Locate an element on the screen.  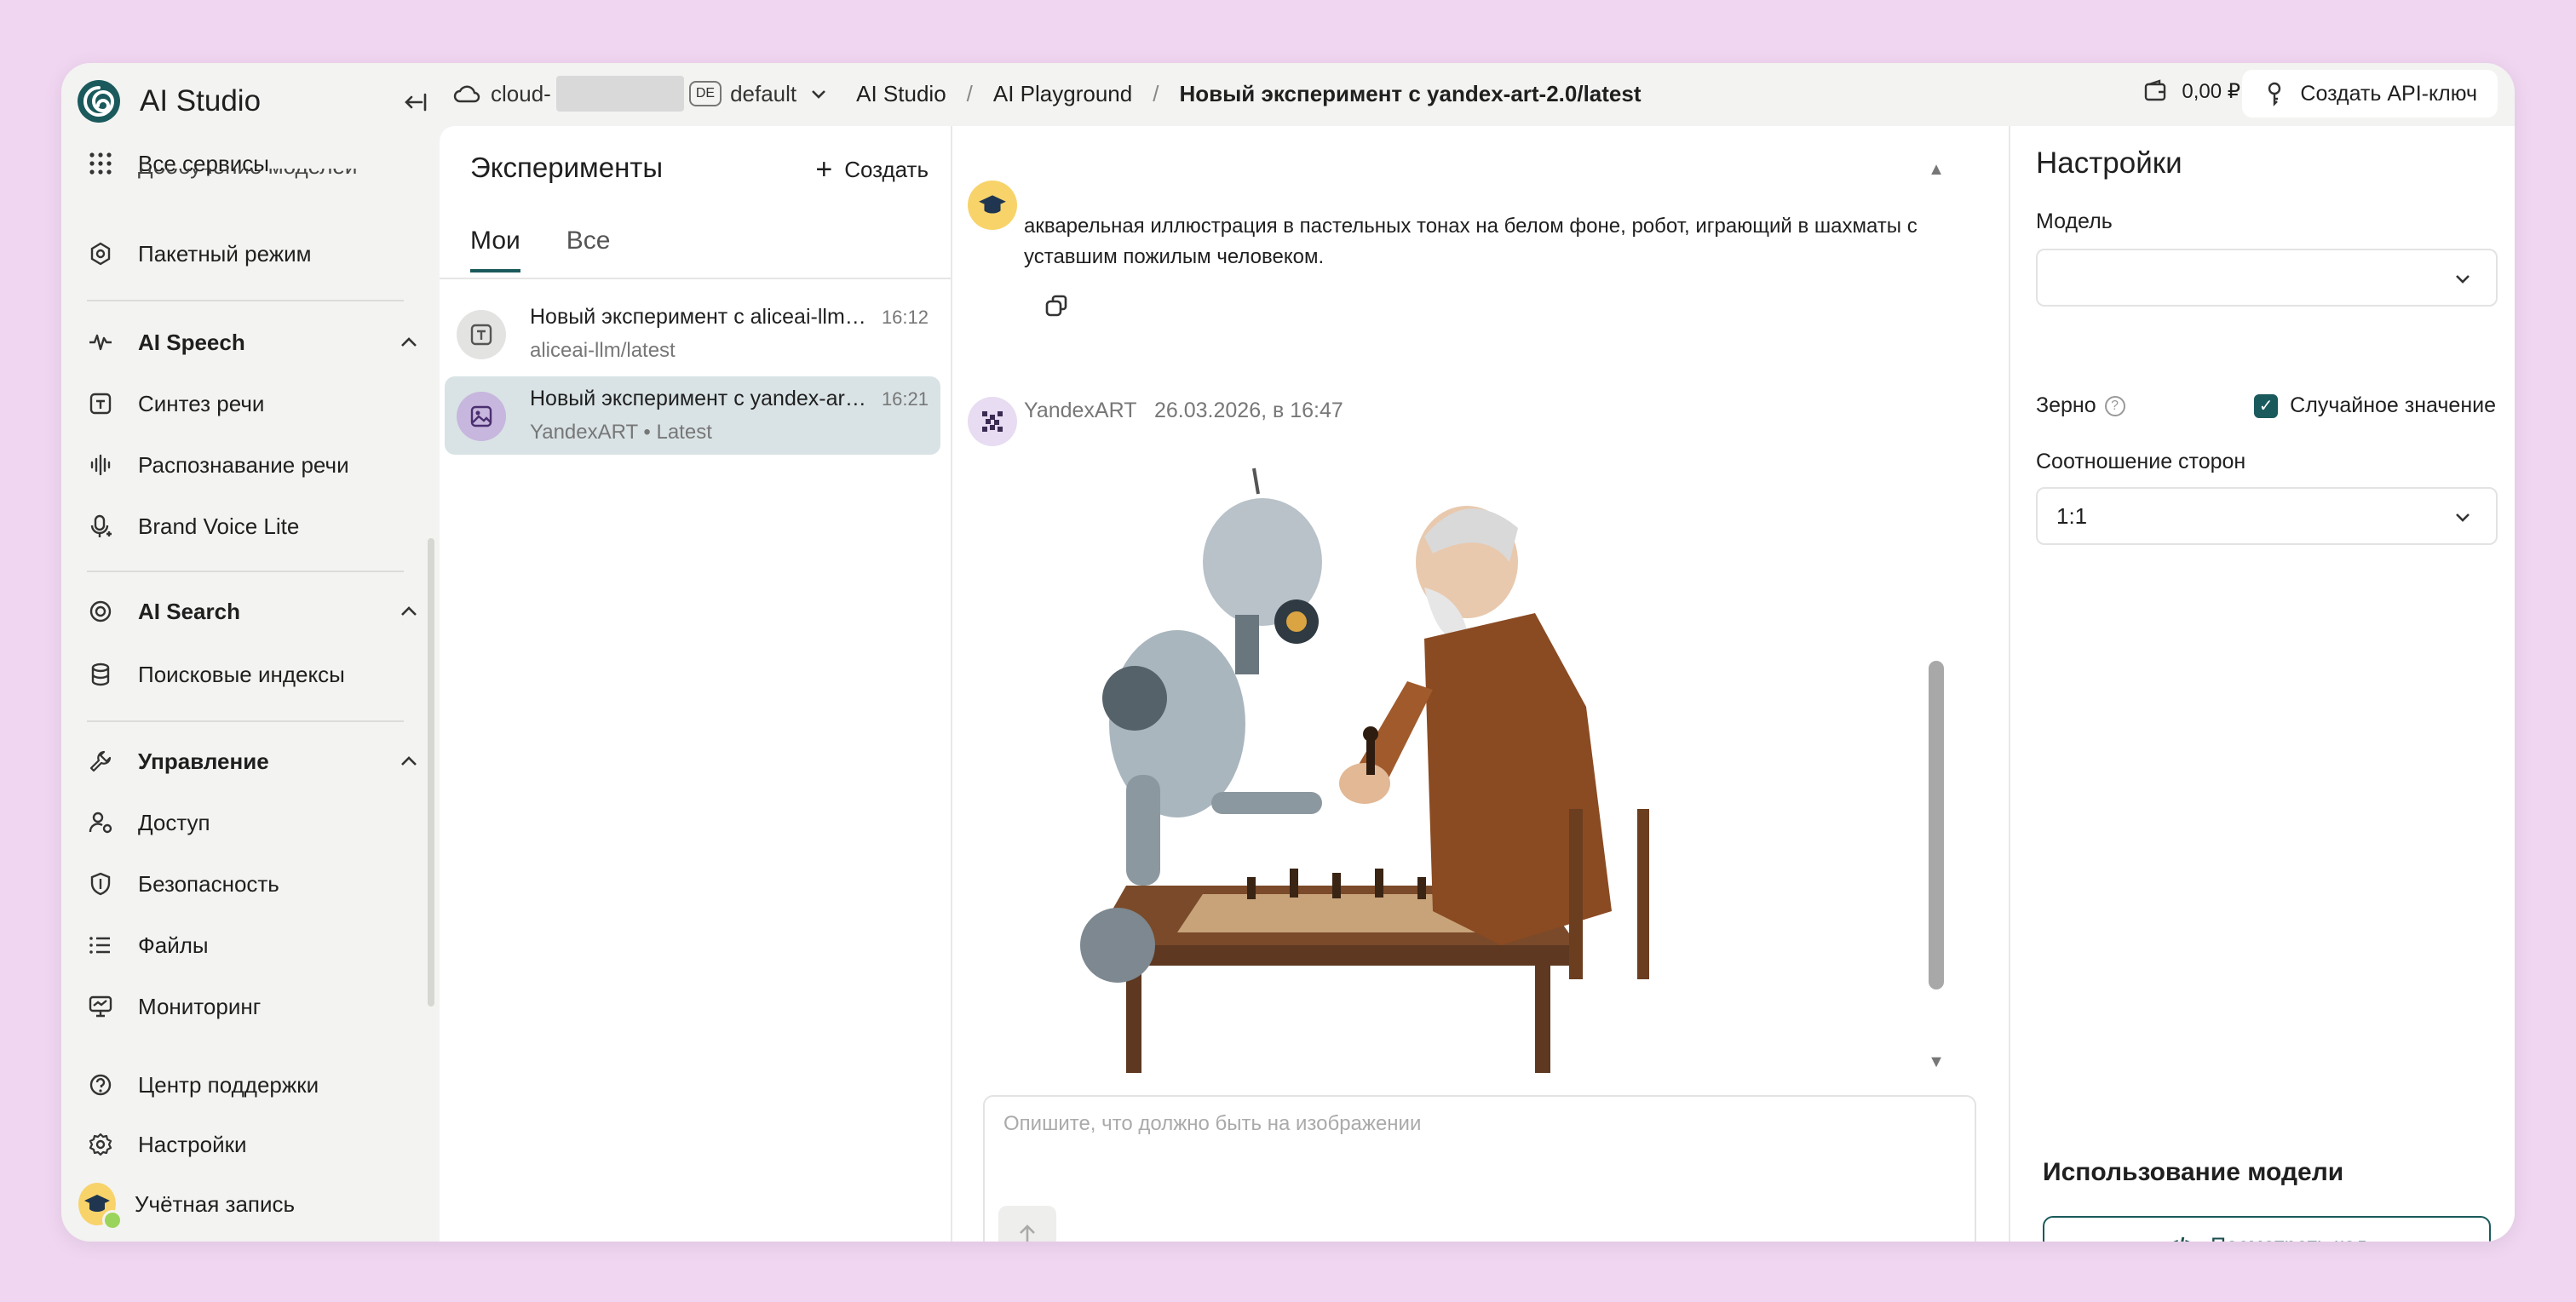
aspect-ratio-label: Соотношение сторон is located at coordinates (2141, 461).